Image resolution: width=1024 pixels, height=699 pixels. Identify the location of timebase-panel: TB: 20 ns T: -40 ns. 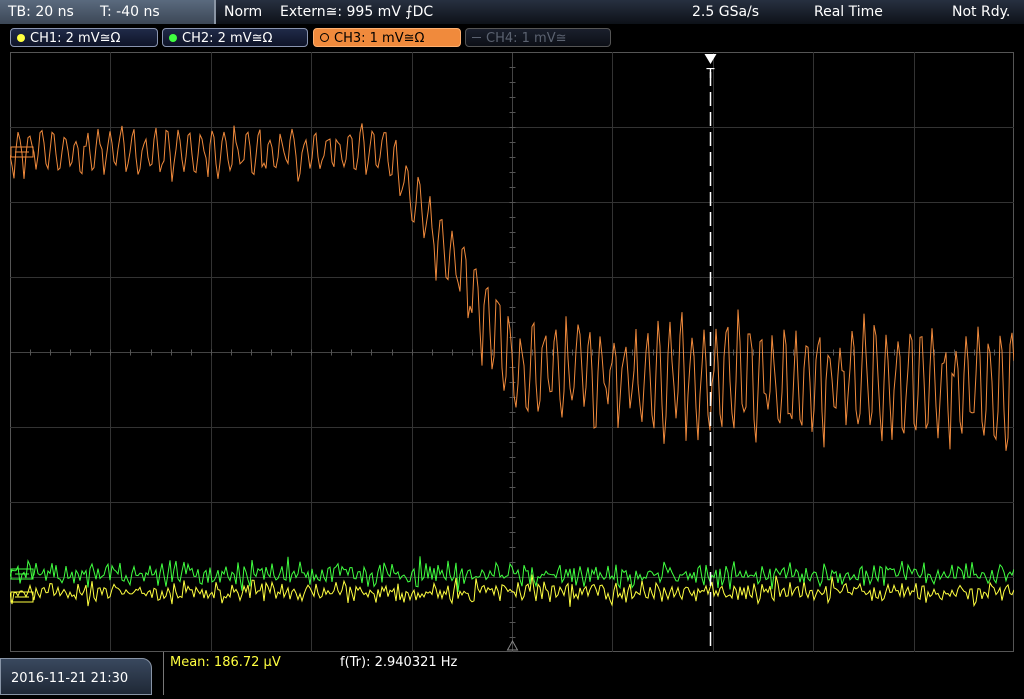
(108, 12).